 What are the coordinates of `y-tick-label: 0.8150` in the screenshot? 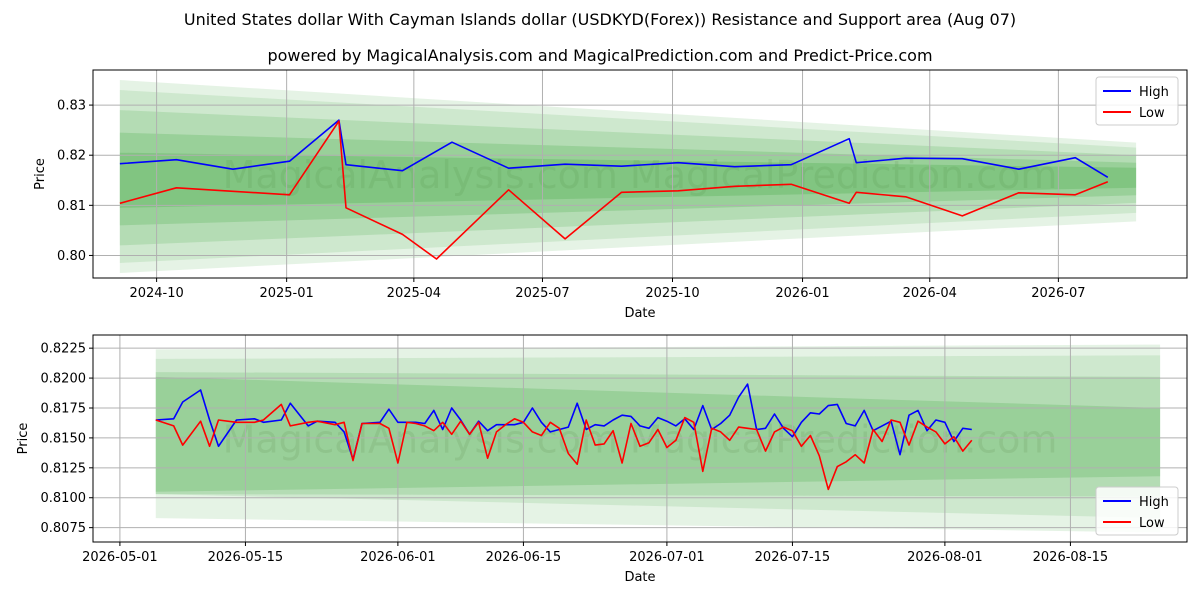 It's located at (64, 438).